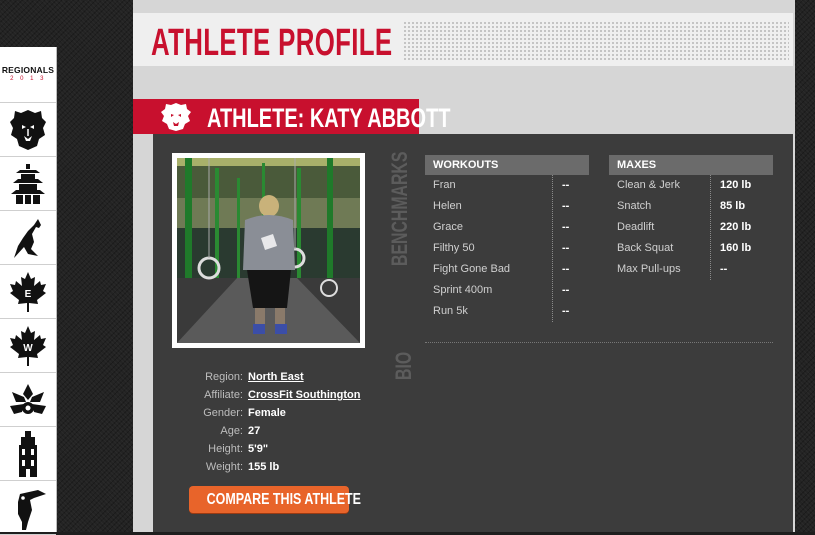  I want to click on detail-row-age: Age: 27, so click(273, 433).